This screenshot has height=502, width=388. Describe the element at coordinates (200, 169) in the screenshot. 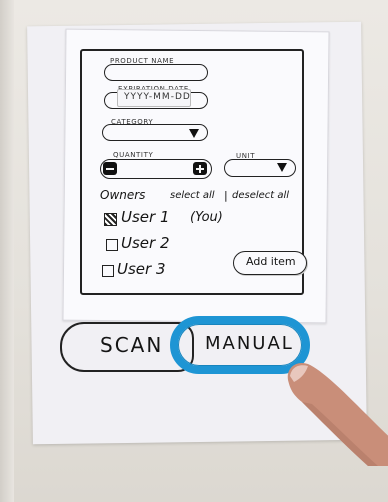

I see `plus-icon-stem` at that location.